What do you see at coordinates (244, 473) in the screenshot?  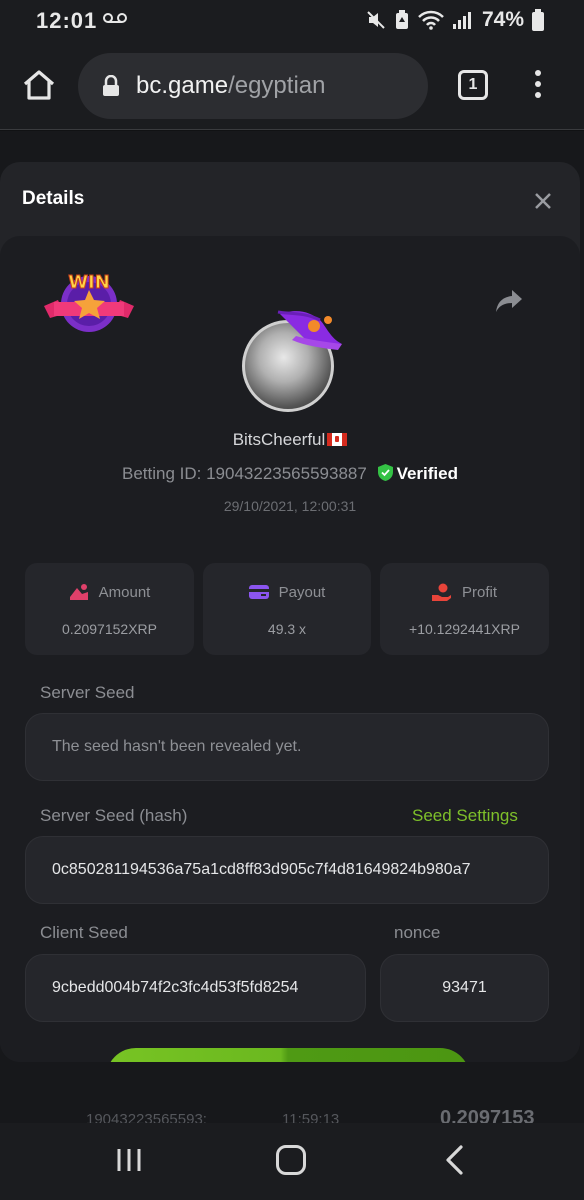 I see `betting-id: Betting ID: 19043223565593887` at bounding box center [244, 473].